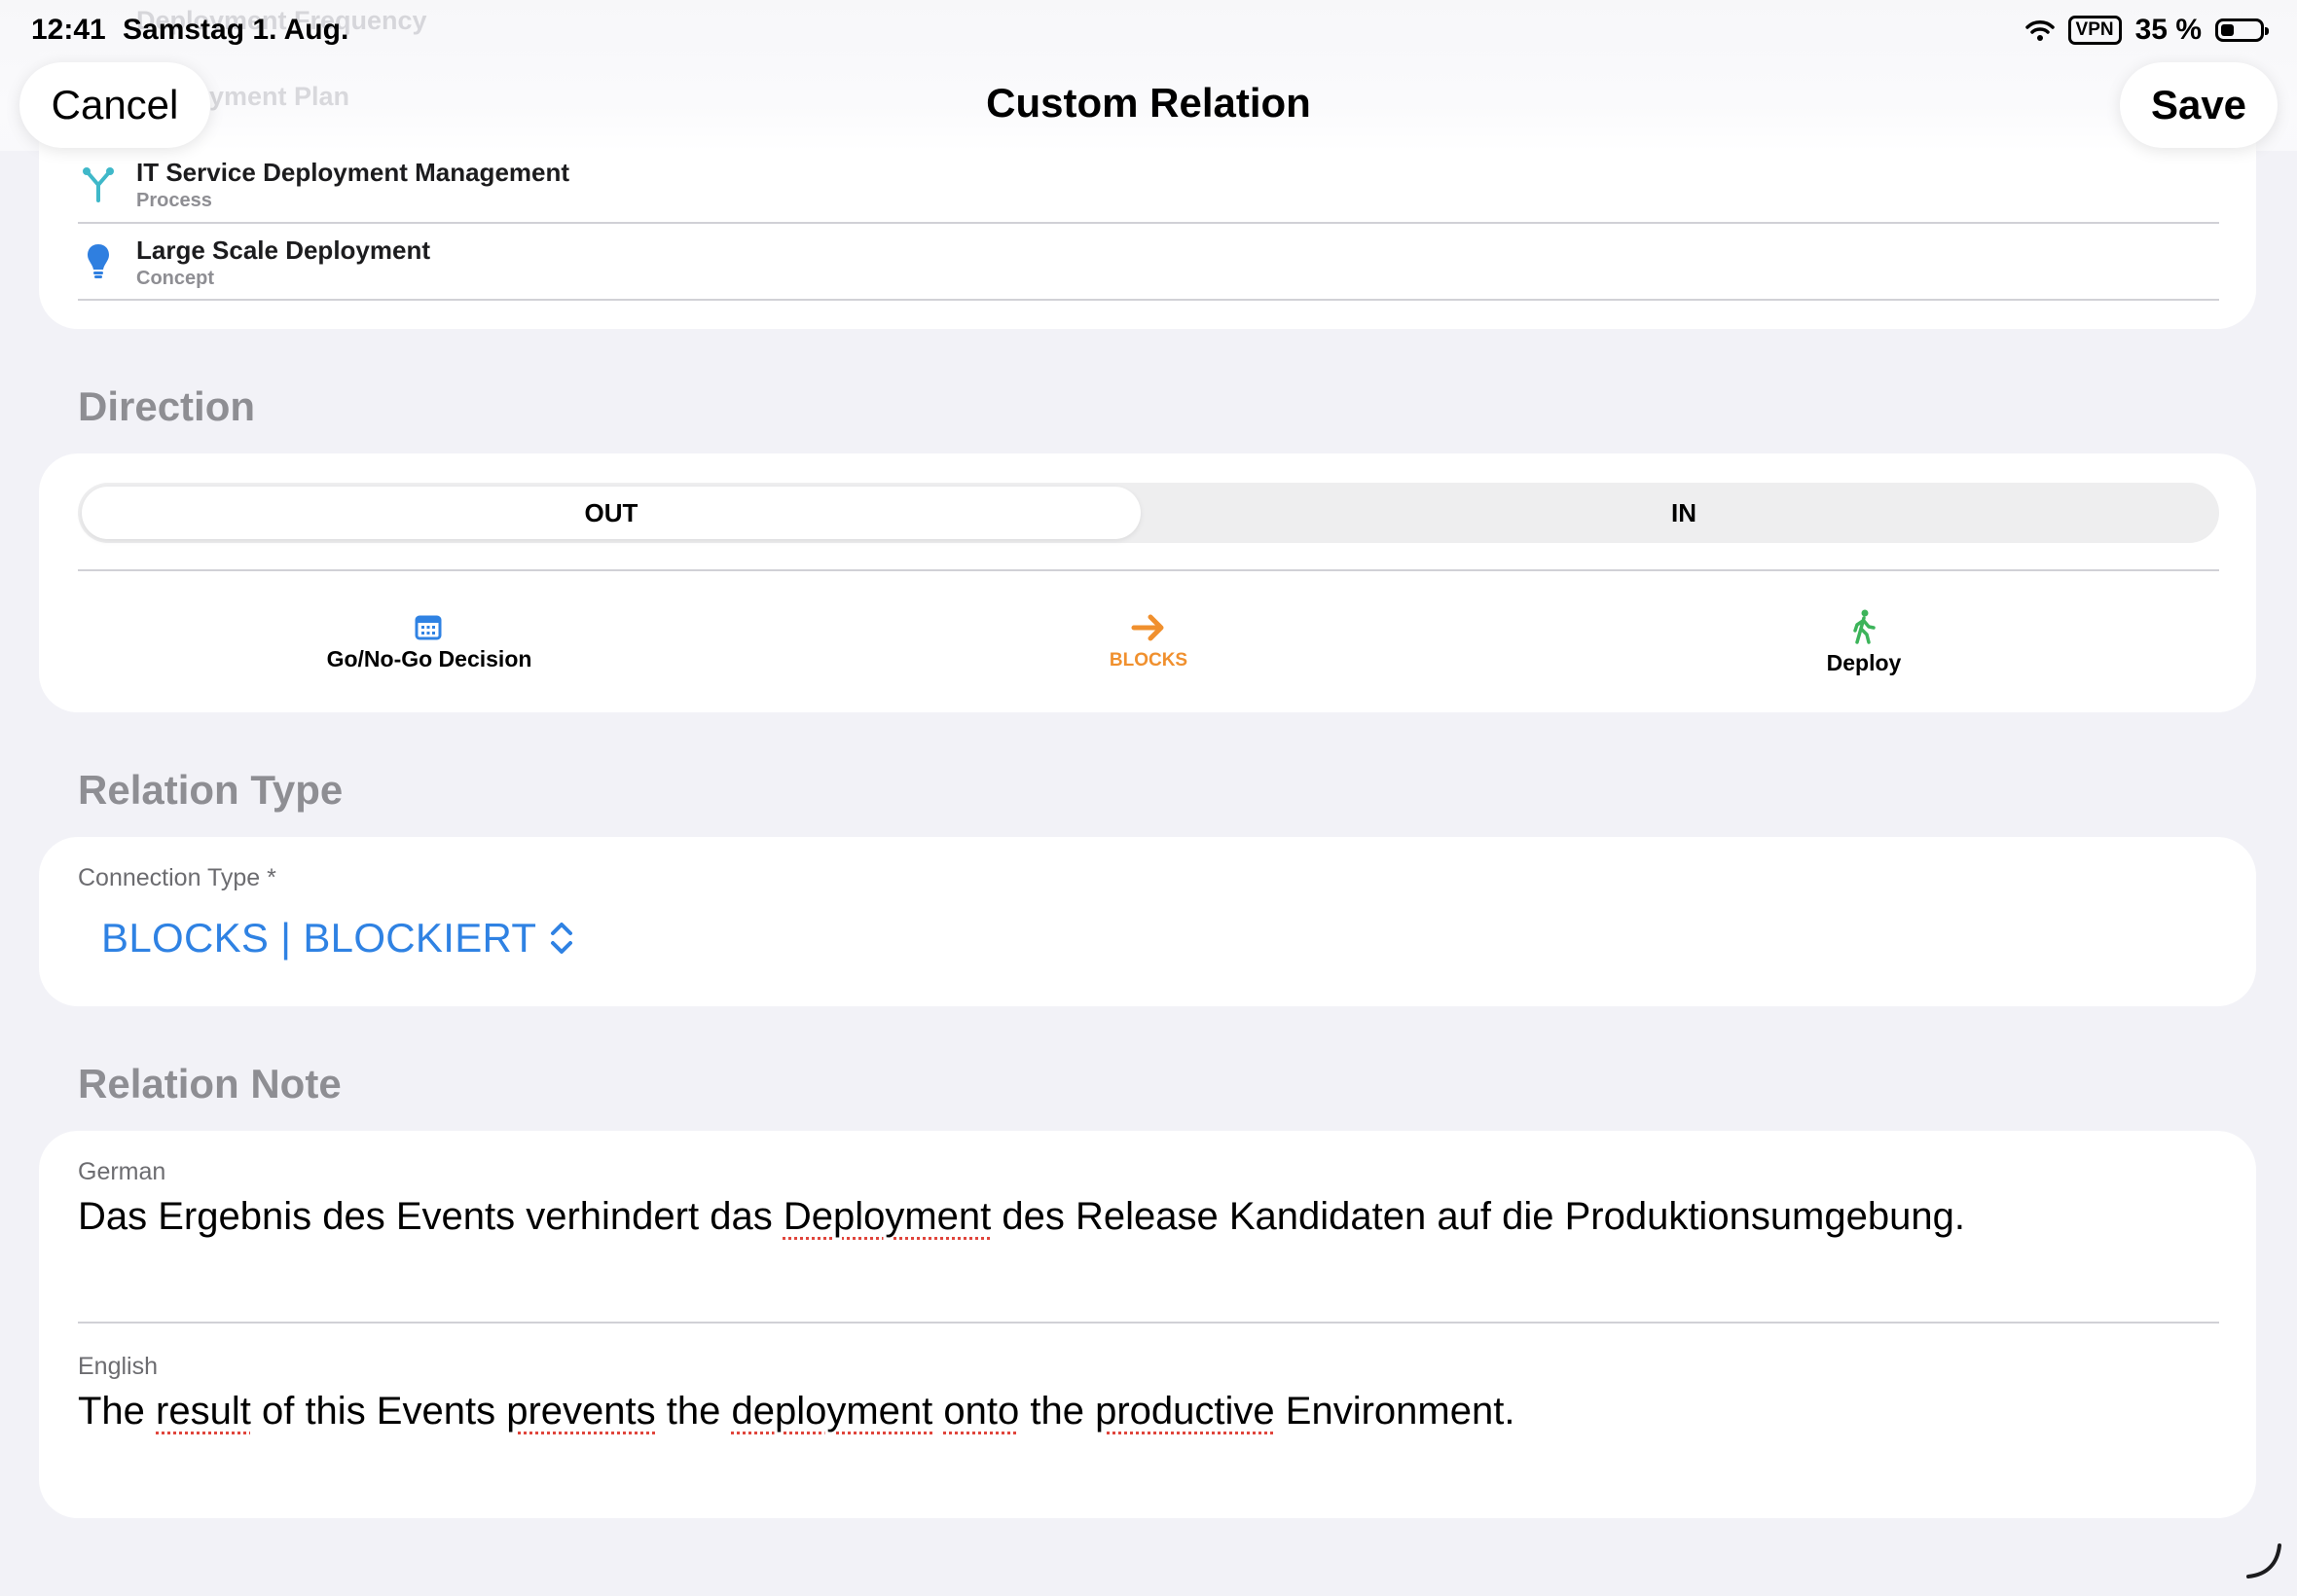 The height and width of the screenshot is (1596, 2297). Describe the element at coordinates (2263, 1561) in the screenshot. I see `resize-grip-icon` at that location.